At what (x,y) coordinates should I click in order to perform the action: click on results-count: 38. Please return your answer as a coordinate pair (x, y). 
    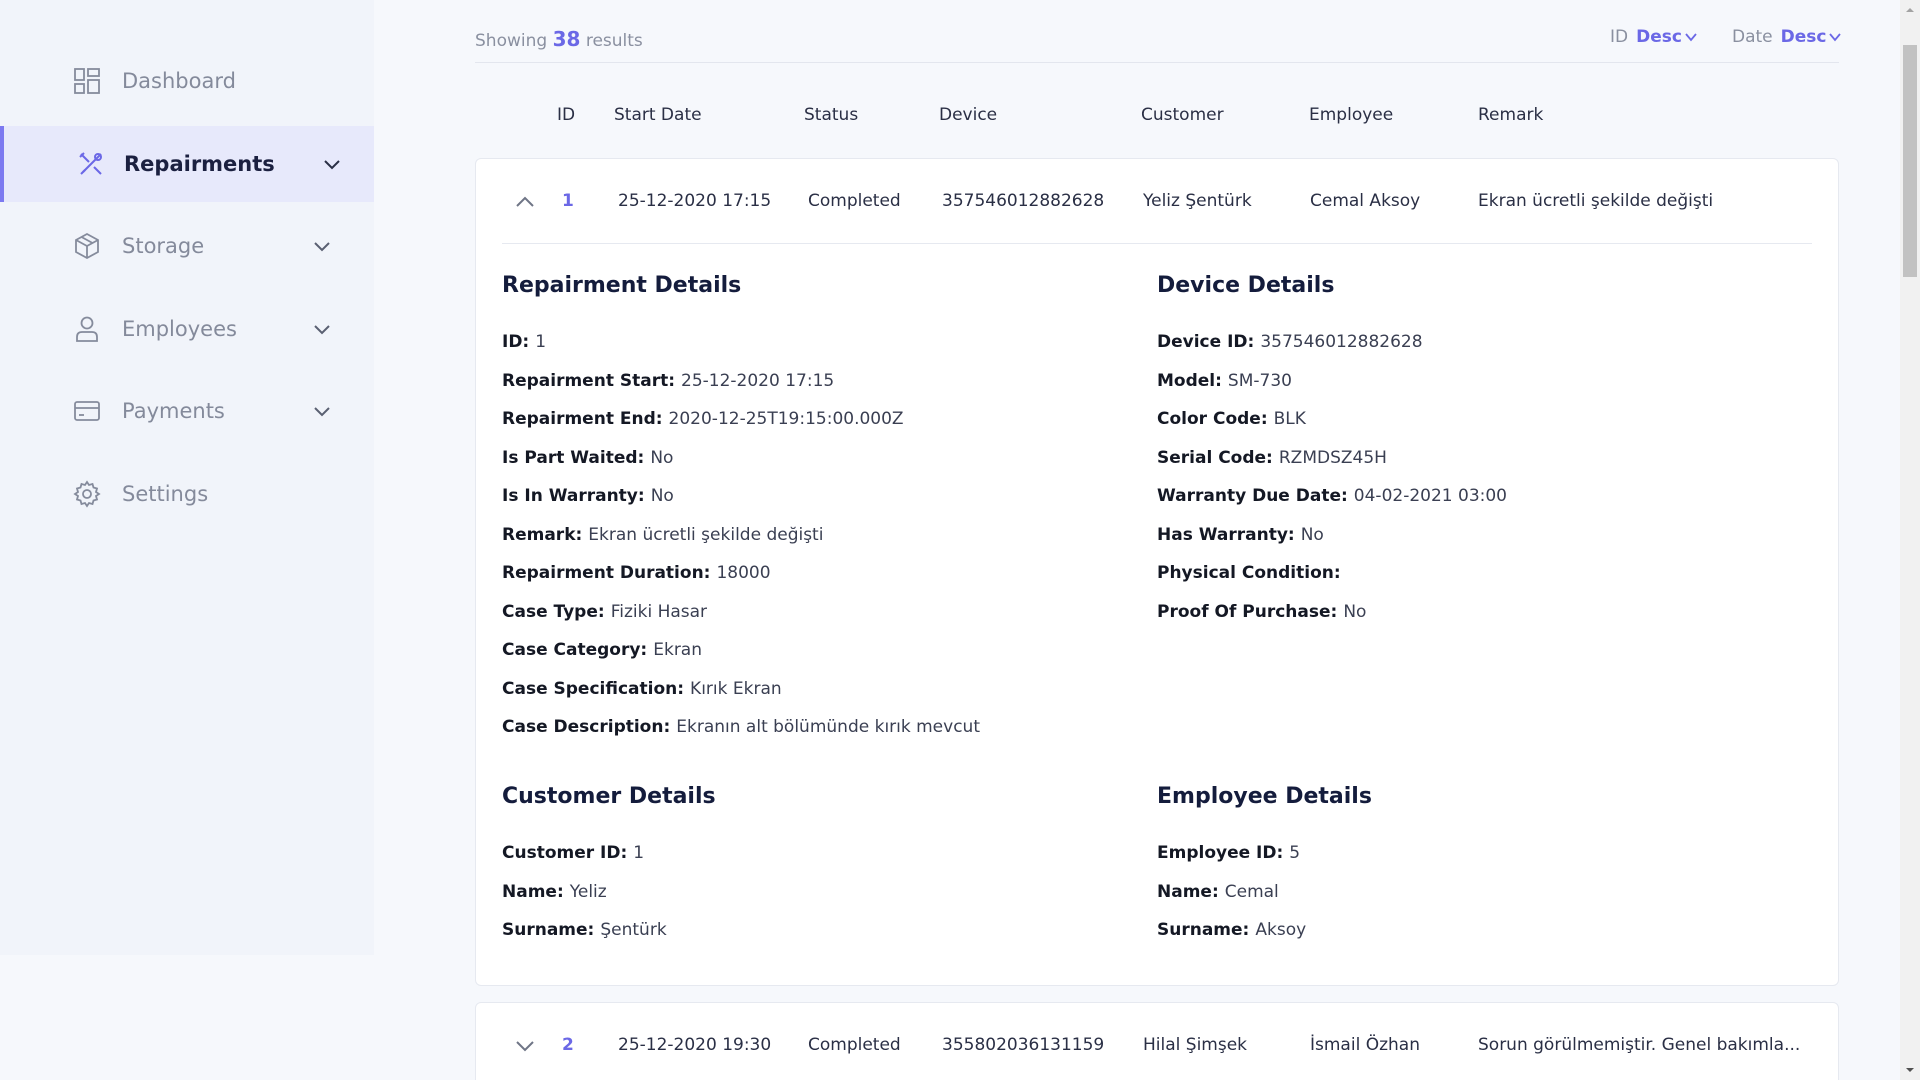
    Looking at the image, I should click on (566, 39).